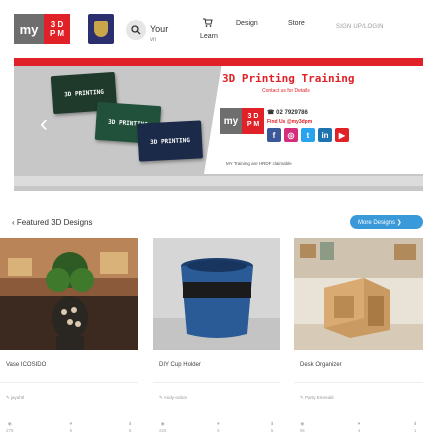 The width and height of the screenshot is (423, 443). What do you see at coordinates (288, 78) in the screenshot?
I see `banner-title: 3D Printing Training` at bounding box center [288, 78].